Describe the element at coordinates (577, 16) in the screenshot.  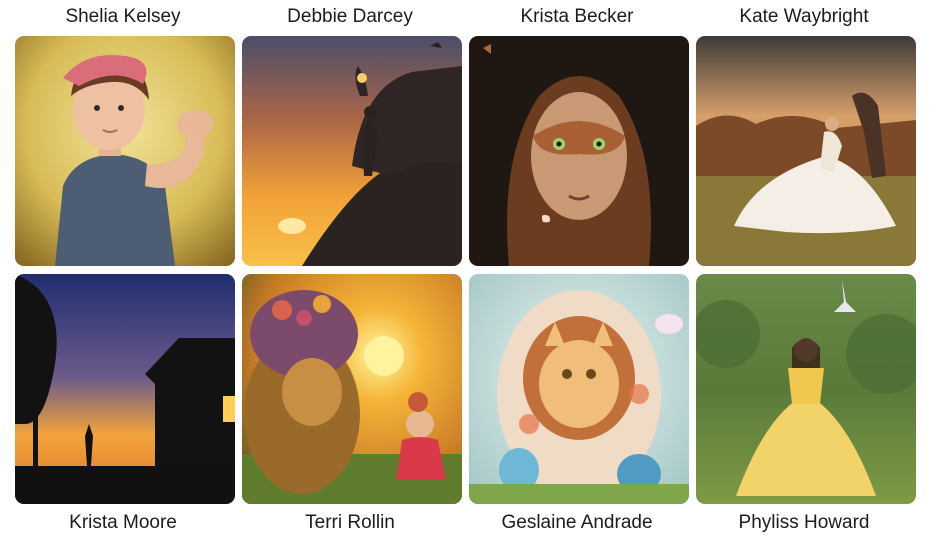
I see `artist-name-krista-becker: Krista Becker` at that location.